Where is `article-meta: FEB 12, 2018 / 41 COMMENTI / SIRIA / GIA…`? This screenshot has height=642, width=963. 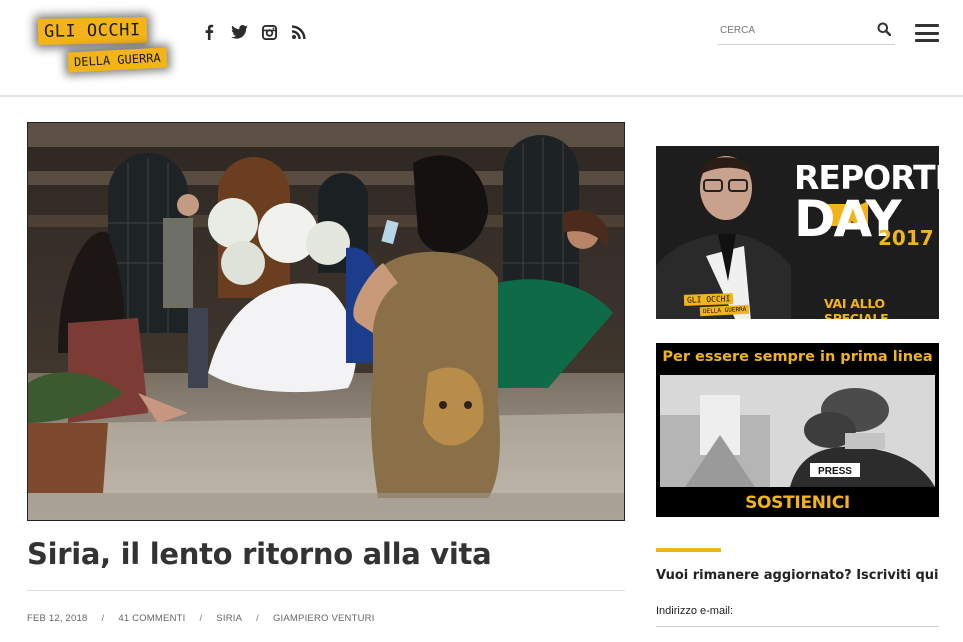 article-meta: FEB 12, 2018 / 41 COMMENTI / SIRIA / GIA… is located at coordinates (201, 618).